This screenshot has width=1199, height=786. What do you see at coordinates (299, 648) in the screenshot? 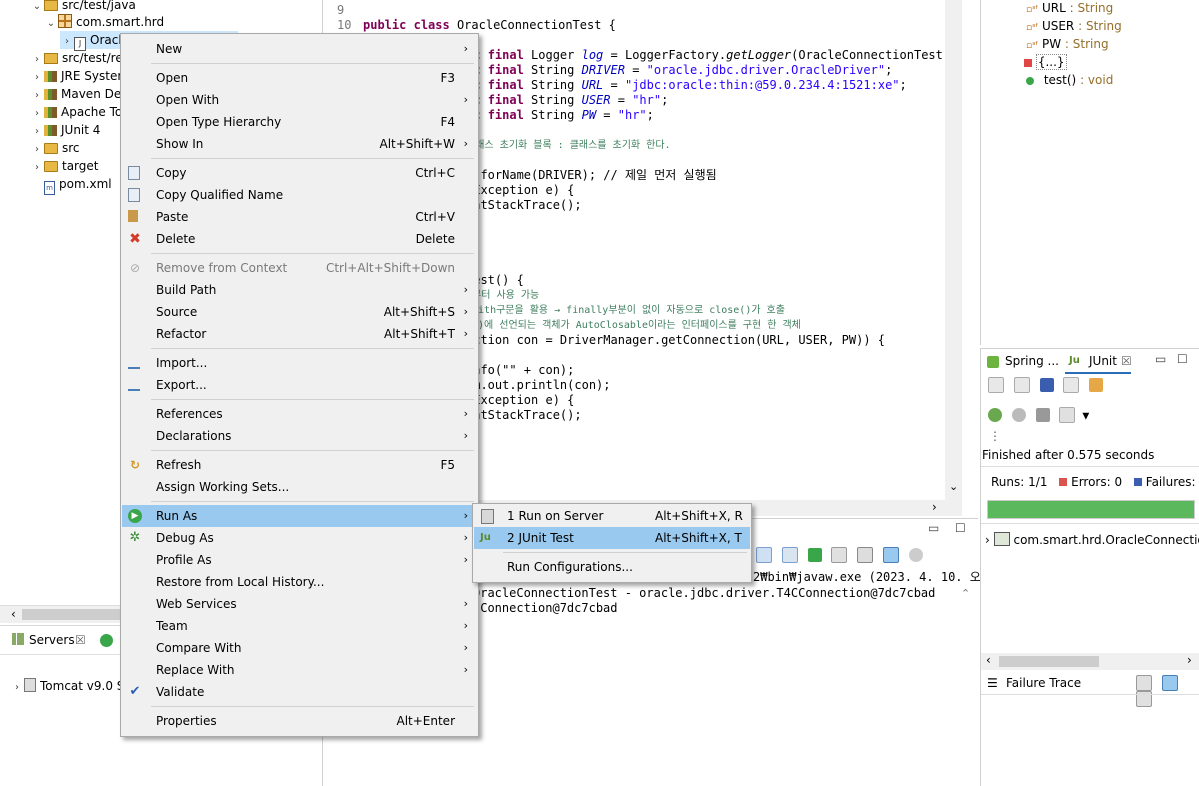
I see `menu-item-compare-with: Compare With ›` at bounding box center [299, 648].